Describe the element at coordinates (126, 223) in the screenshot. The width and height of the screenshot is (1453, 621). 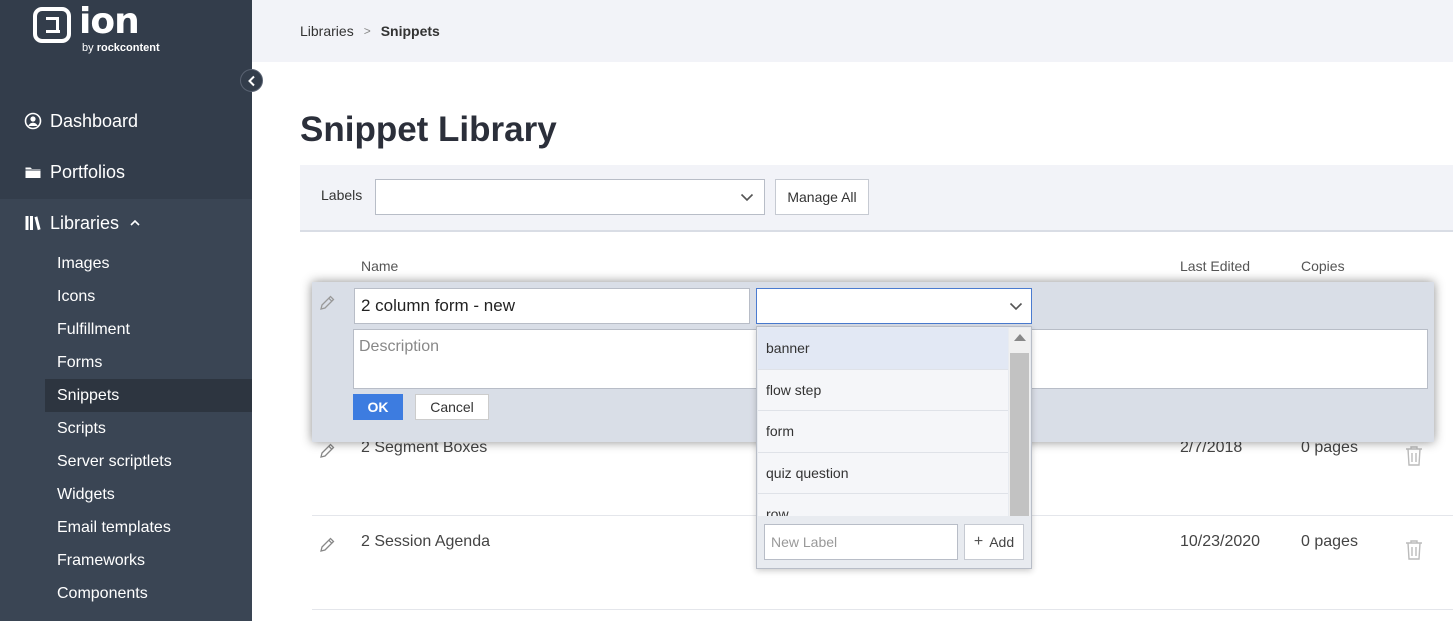
I see `nav-item-libraries: Libraries` at that location.